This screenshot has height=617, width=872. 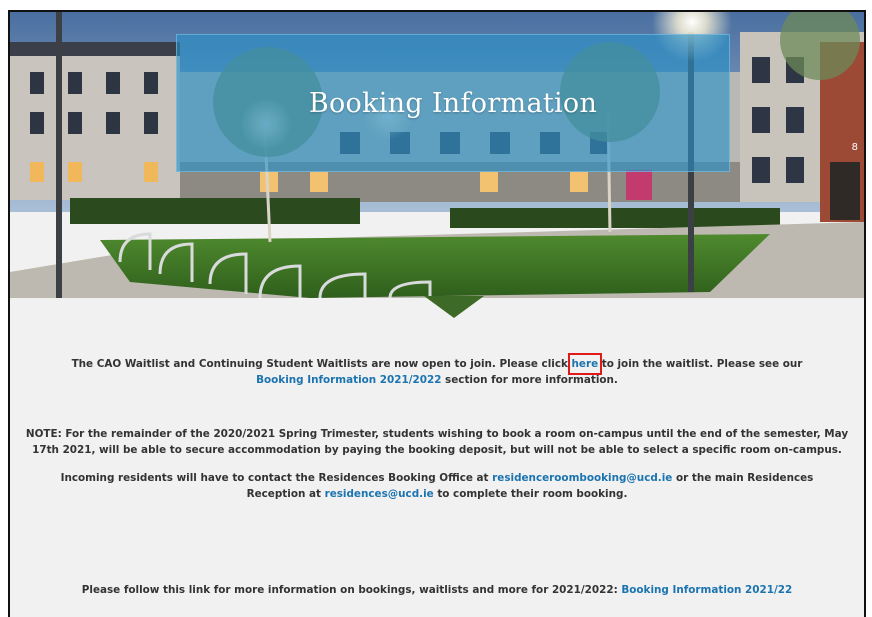 I want to click on here-link-wrapper: here, so click(x=585, y=364).